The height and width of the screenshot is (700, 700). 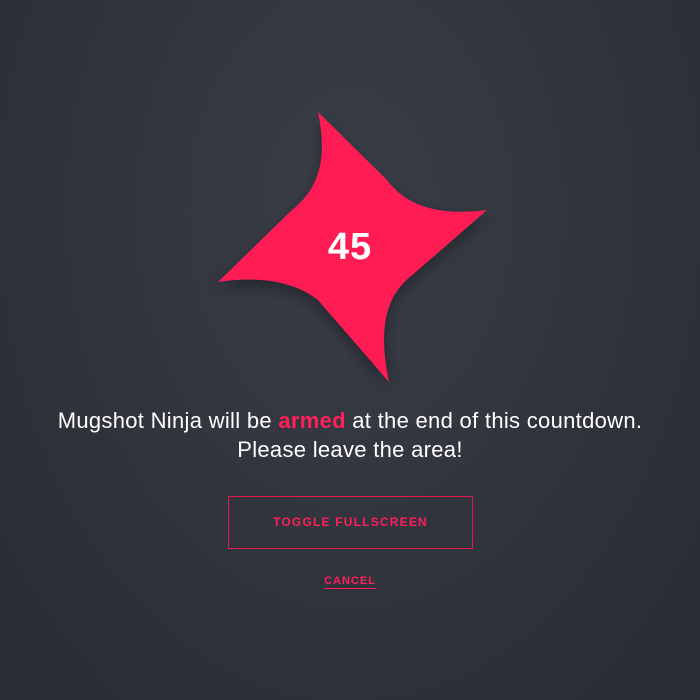 I want to click on countdown-value: 45, so click(x=350, y=247).